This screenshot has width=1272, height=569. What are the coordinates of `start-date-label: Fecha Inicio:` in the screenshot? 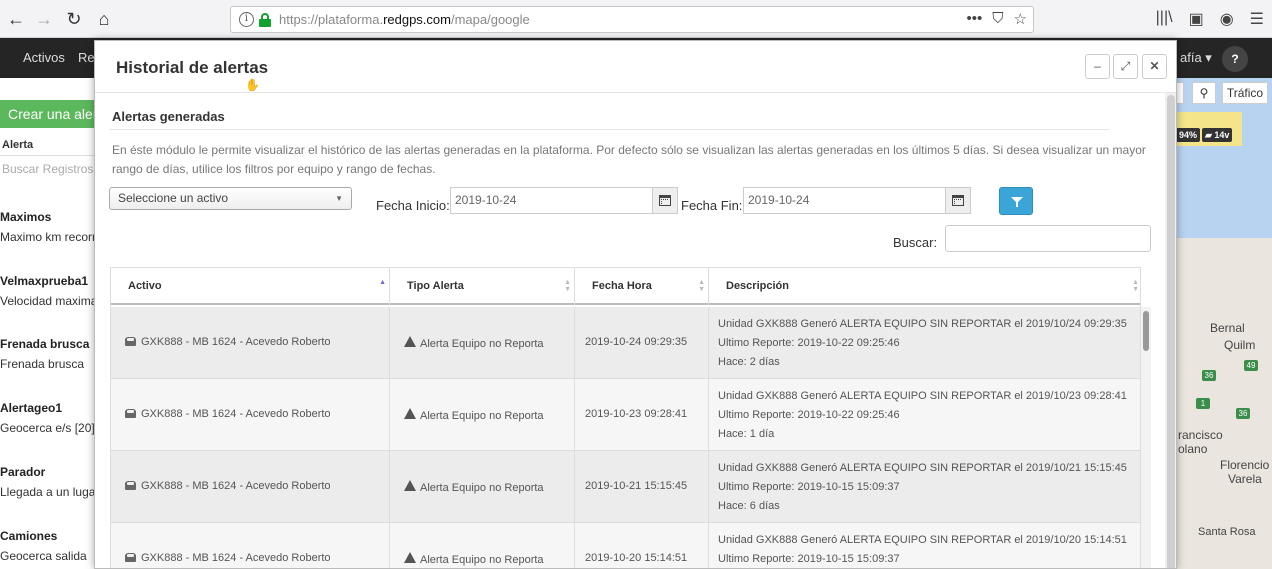 It's located at (413, 205).